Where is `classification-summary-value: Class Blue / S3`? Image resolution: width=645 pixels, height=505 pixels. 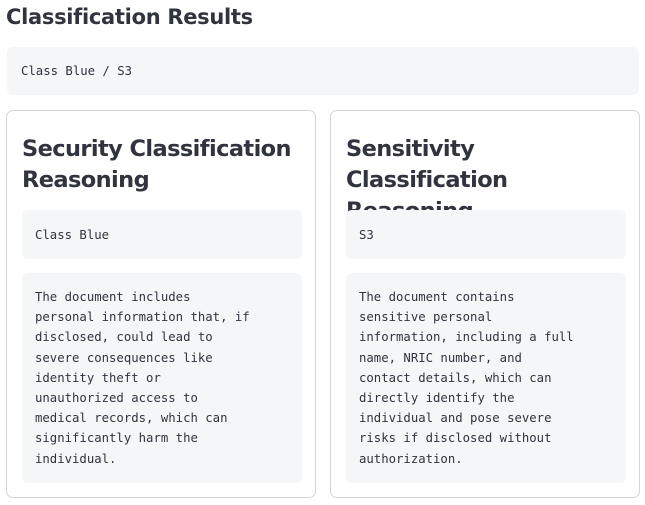
classification-summary-value: Class Blue / S3 is located at coordinates (77, 71).